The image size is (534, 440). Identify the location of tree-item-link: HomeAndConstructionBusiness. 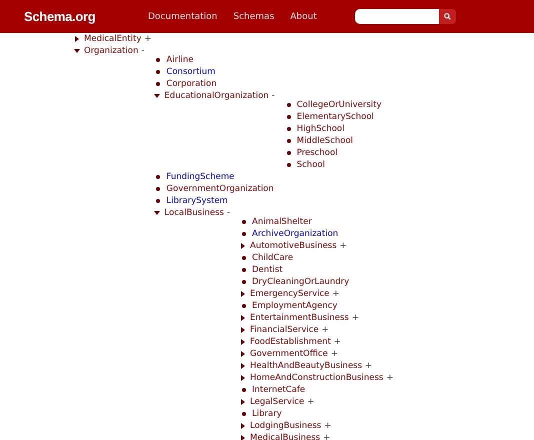
(317, 378).